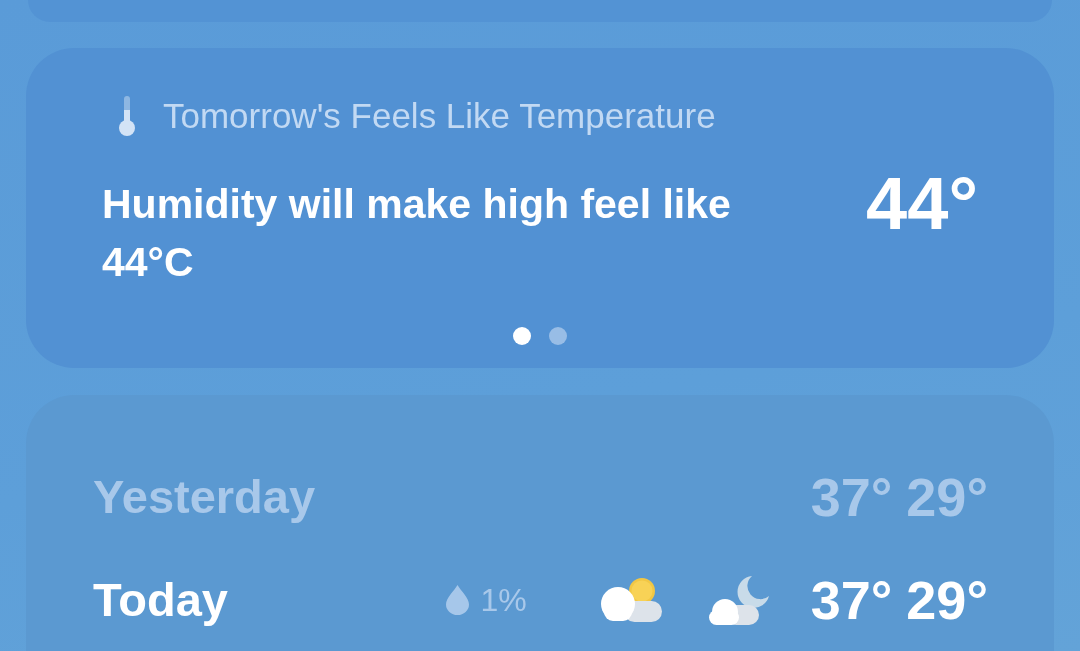  Describe the element at coordinates (127, 116) in the screenshot. I see `thermometer-icon` at that location.